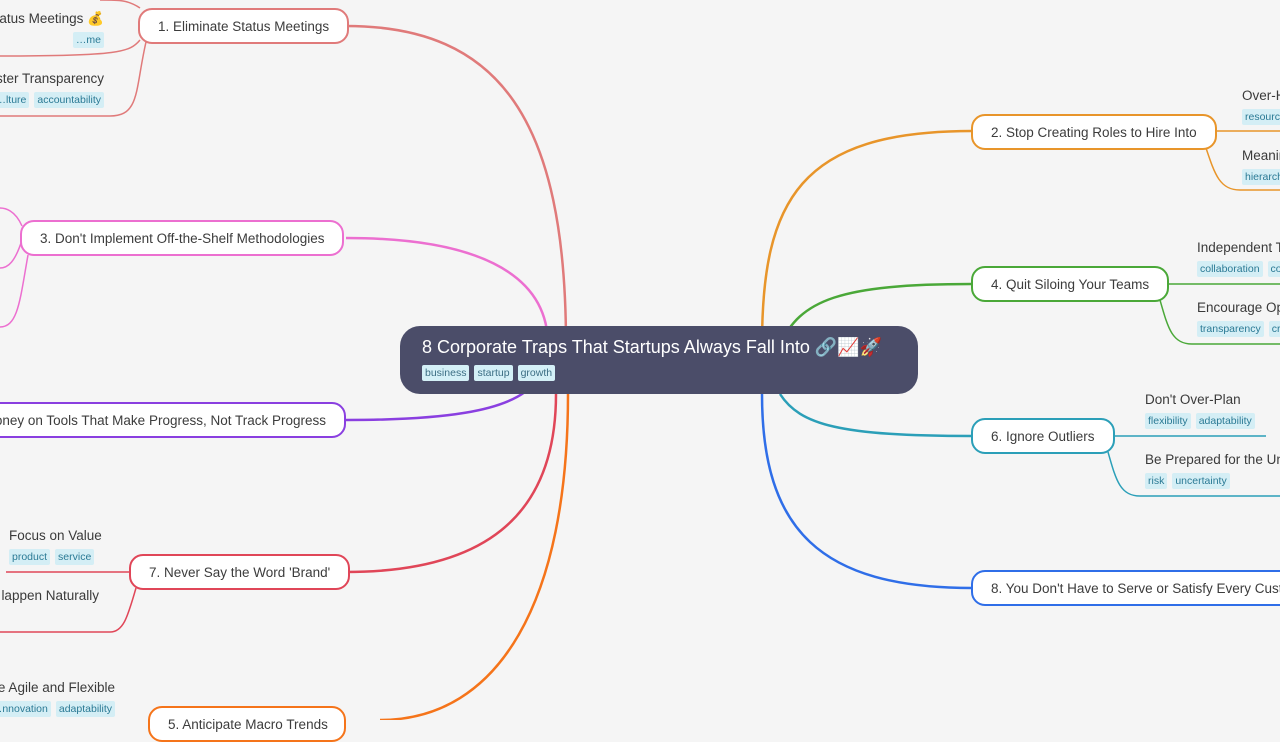 The image size is (1280, 742). I want to click on branch-node-4: 4. Quit Siloing Your Teams, so click(1070, 284).